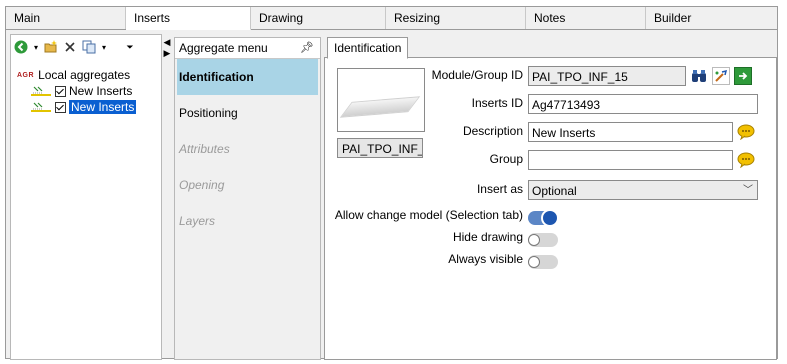  Describe the element at coordinates (197, 221) in the screenshot. I see `menu-item-layers: Layers` at that location.